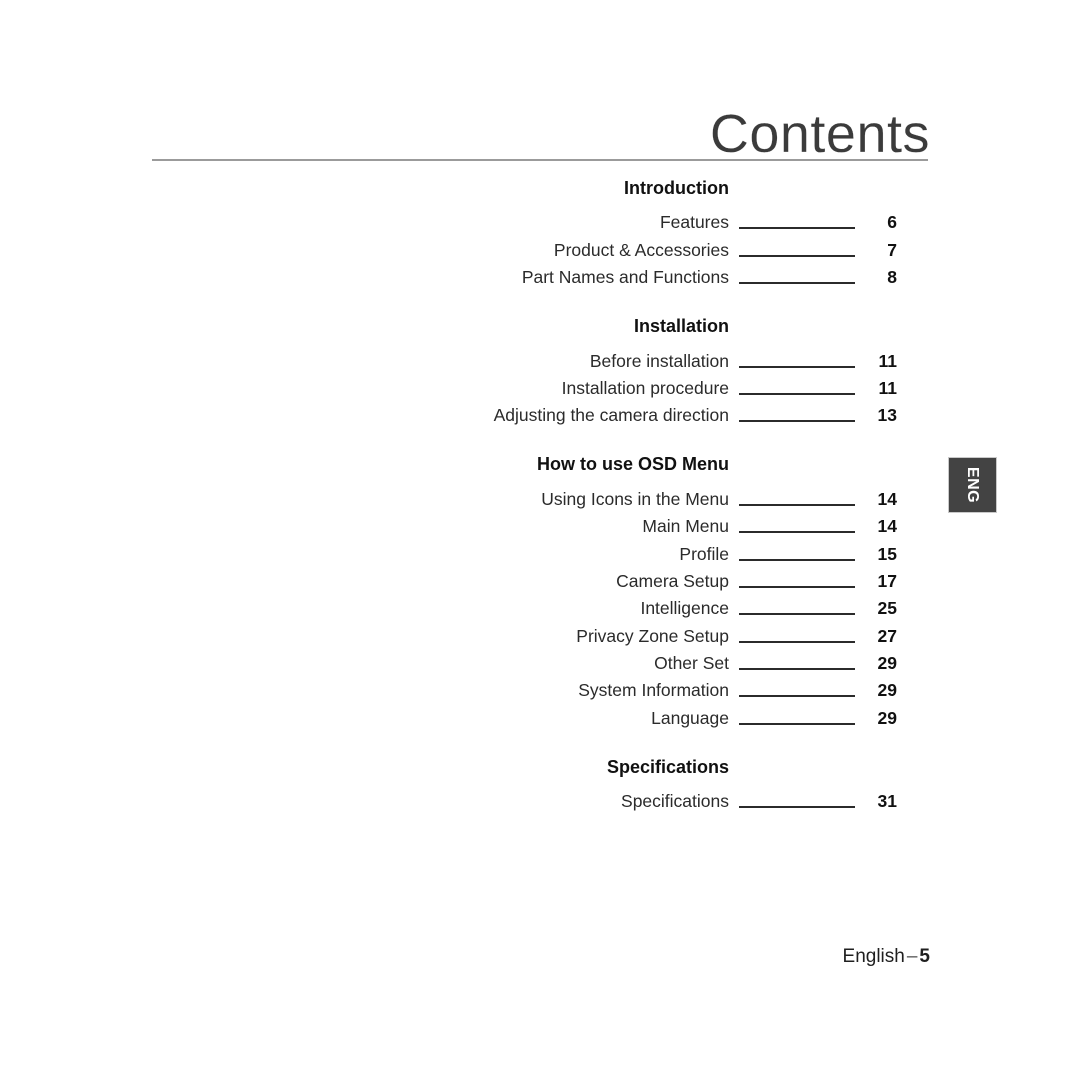 The image size is (1080, 1080). Describe the element at coordinates (892, 277) in the screenshot. I see `toc-entry-page-number: 8` at that location.